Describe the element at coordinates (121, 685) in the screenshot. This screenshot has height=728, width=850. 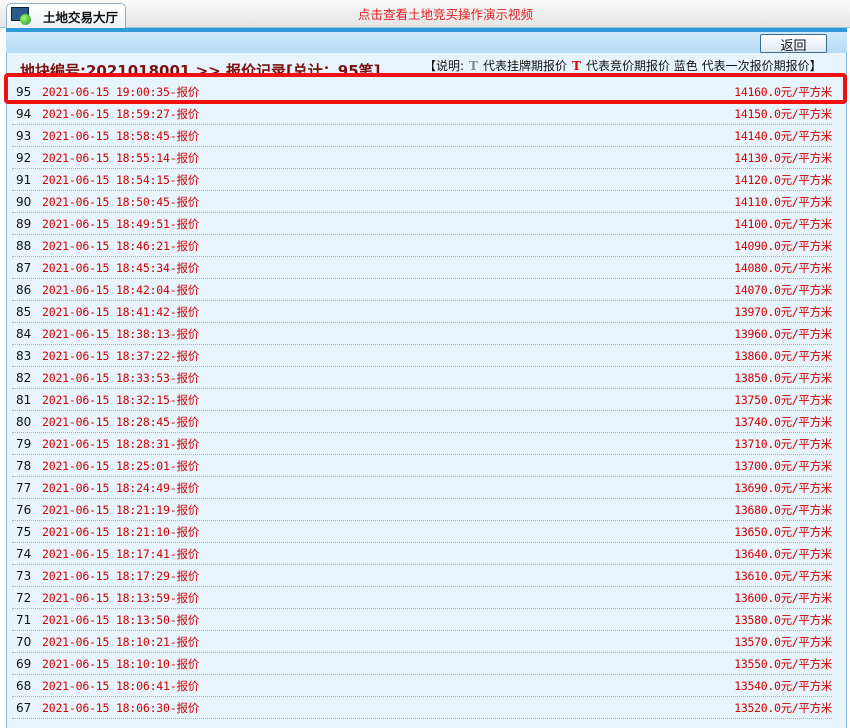
I see `record-time: 2021-06-15 18:06:41-报价` at that location.